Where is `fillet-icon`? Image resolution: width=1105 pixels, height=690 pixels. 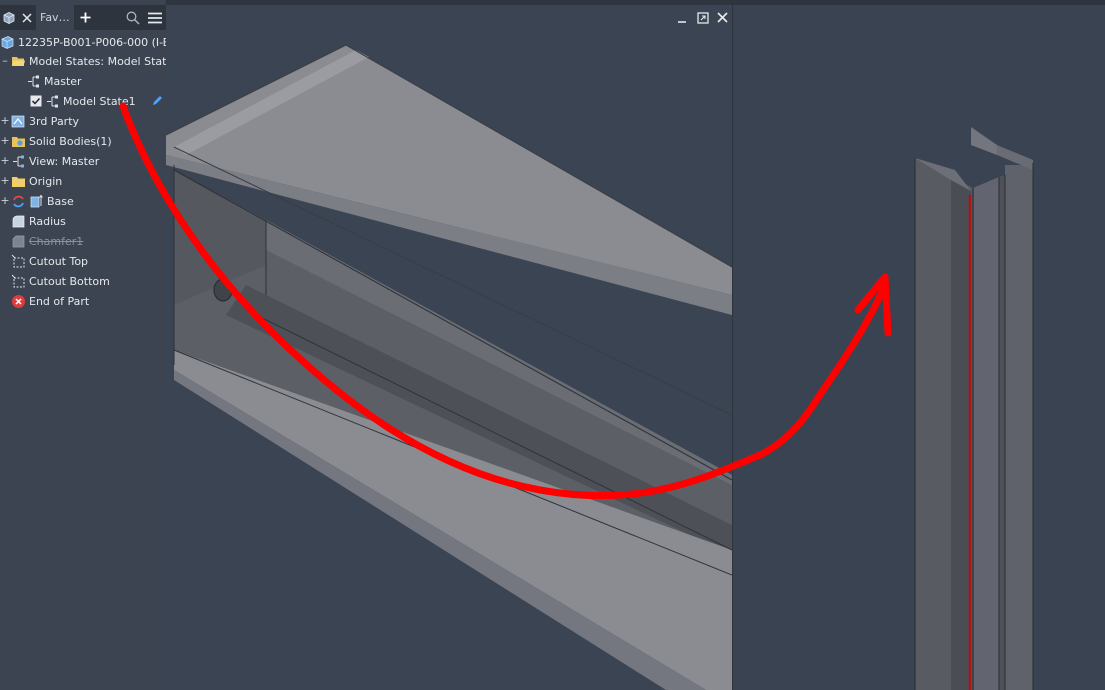 fillet-icon is located at coordinates (18, 221).